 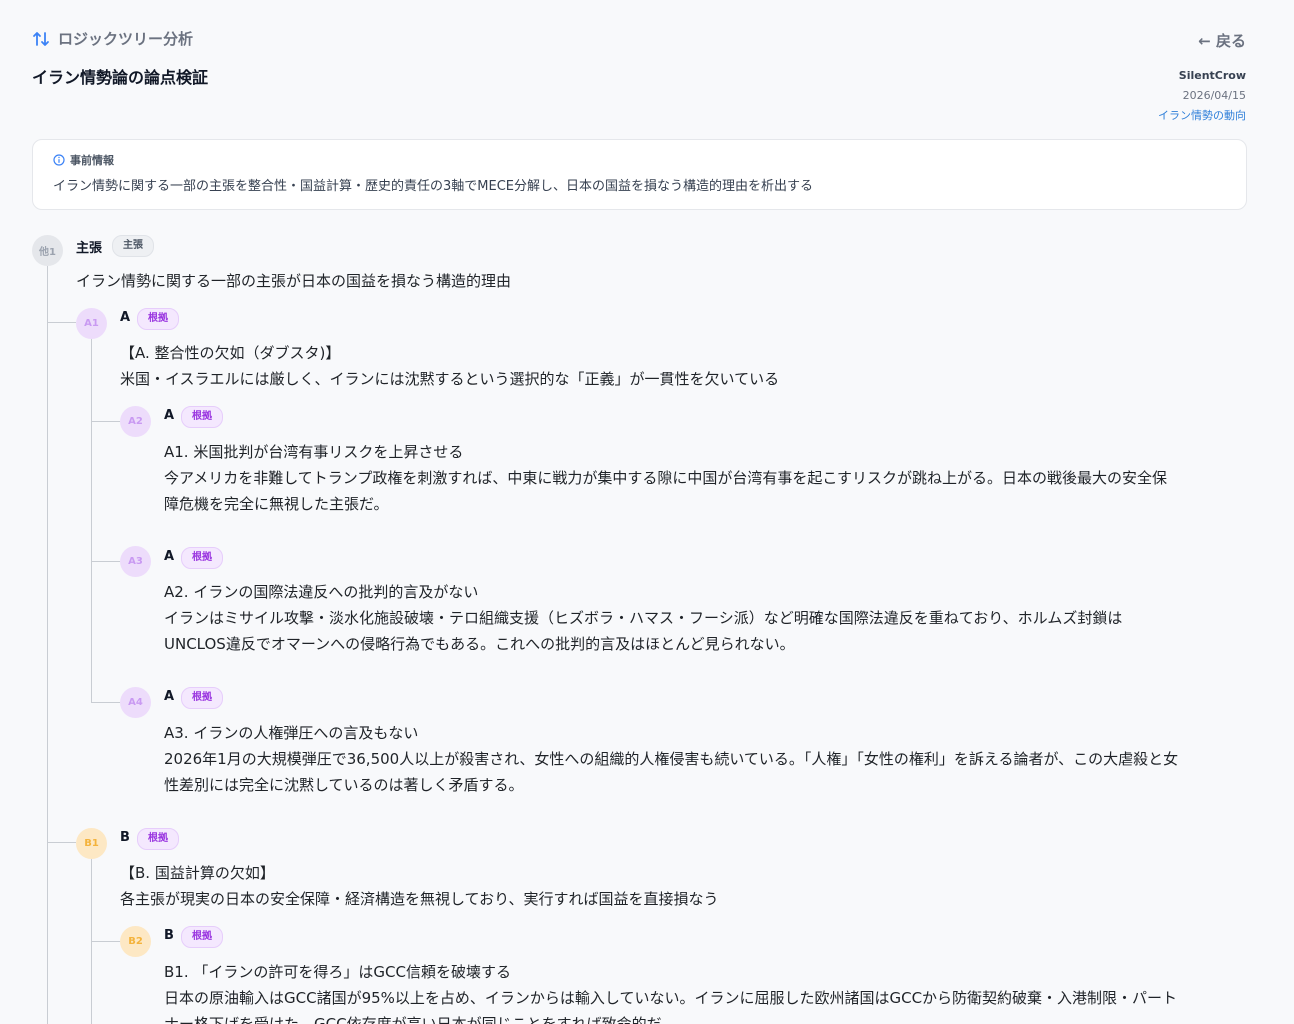 What do you see at coordinates (197, 873) in the screenshot?
I see `node-text-b1-title: 【B. 国益計算の欠如】` at bounding box center [197, 873].